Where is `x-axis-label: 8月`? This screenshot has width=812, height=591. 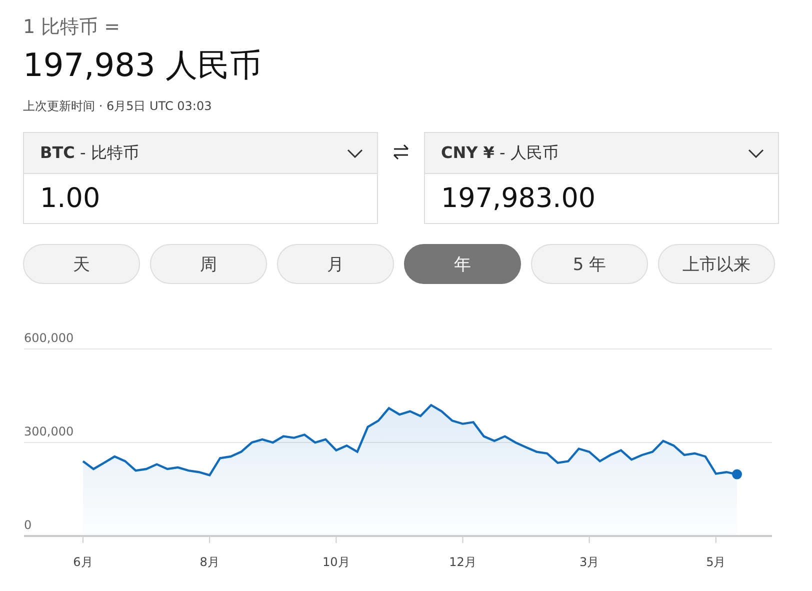 x-axis-label: 8月 is located at coordinates (210, 562).